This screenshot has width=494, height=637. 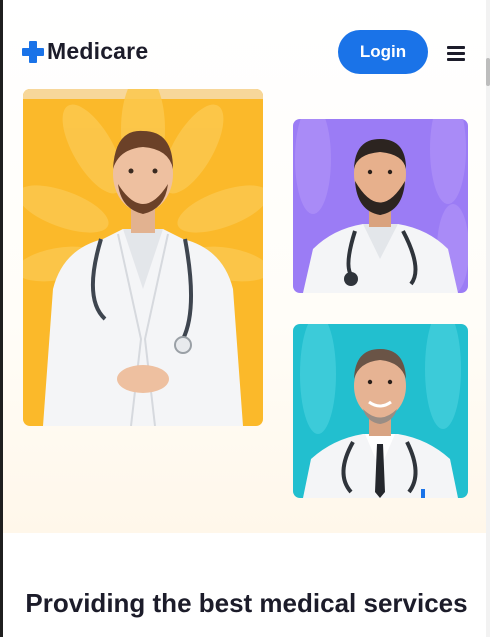 What do you see at coordinates (98, 51) in the screenshot?
I see `logo-text: Medicare` at bounding box center [98, 51].